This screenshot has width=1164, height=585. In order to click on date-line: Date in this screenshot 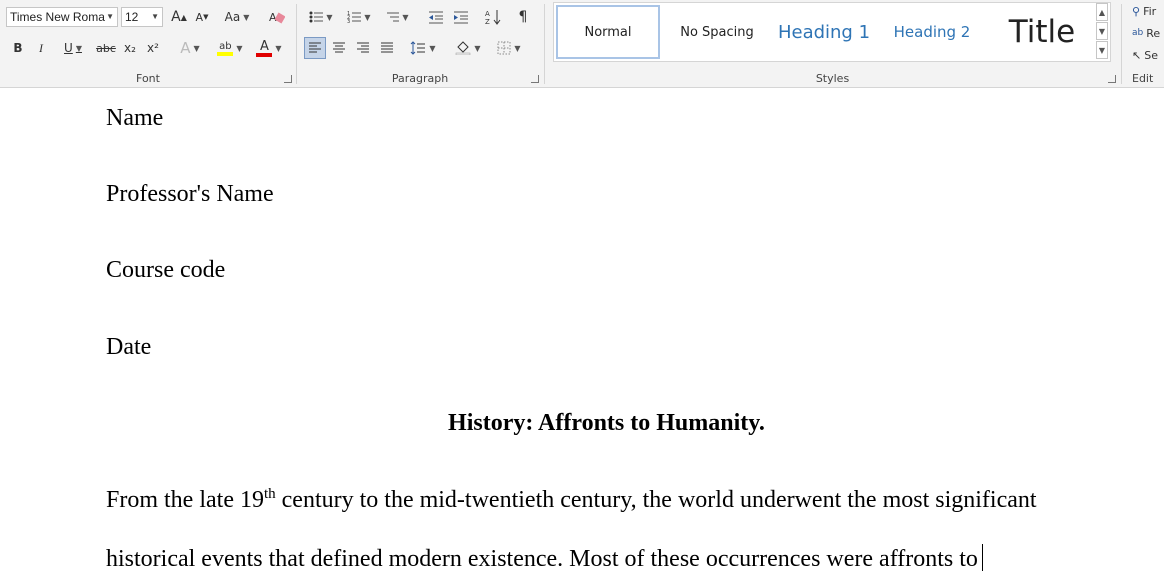, I will do `click(128, 347)`.